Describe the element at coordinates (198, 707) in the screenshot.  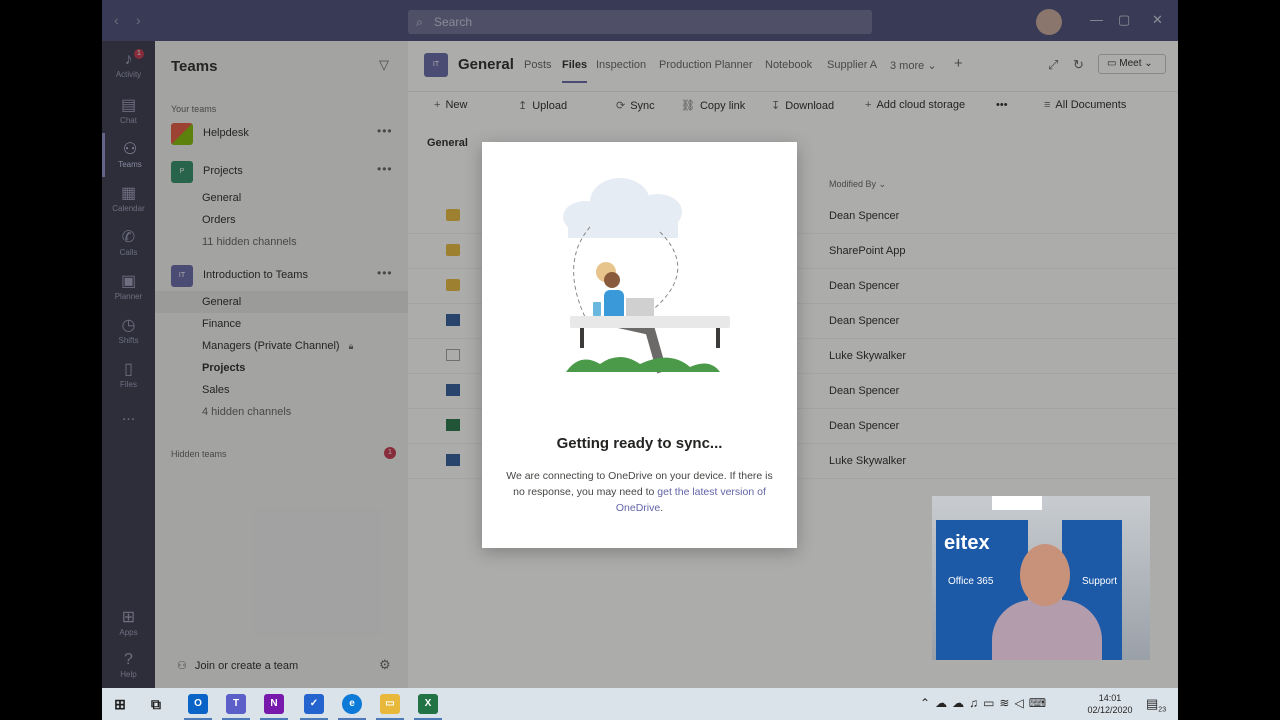
I see `outlook-icon: O` at that location.